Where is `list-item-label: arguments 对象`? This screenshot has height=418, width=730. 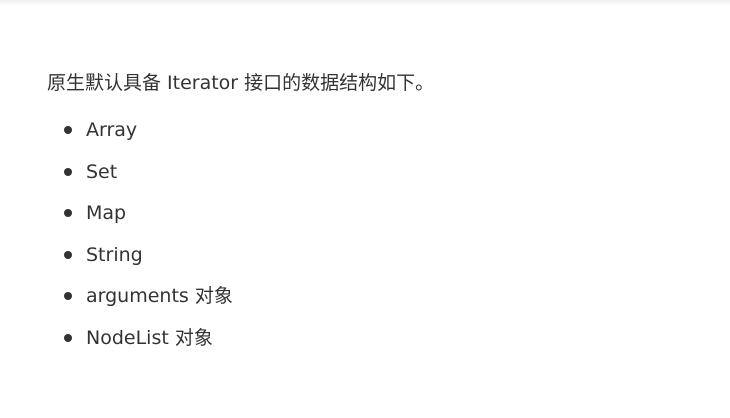
list-item-label: arguments 对象 is located at coordinates (159, 296).